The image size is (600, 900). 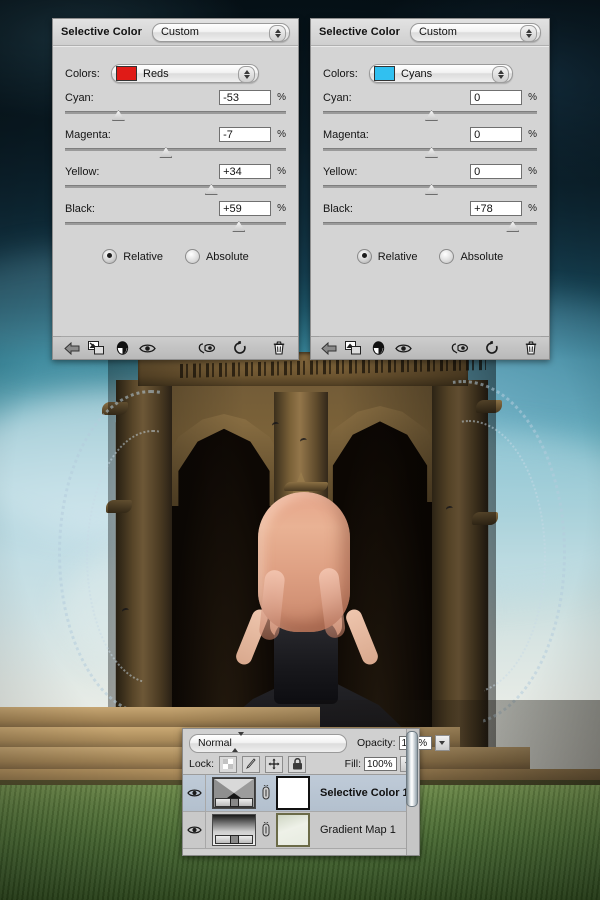 I want to click on slider-group: Cyan: 0% Magenta: 0% Yellow: 0% Black: +78%, so click(x=430, y=161).